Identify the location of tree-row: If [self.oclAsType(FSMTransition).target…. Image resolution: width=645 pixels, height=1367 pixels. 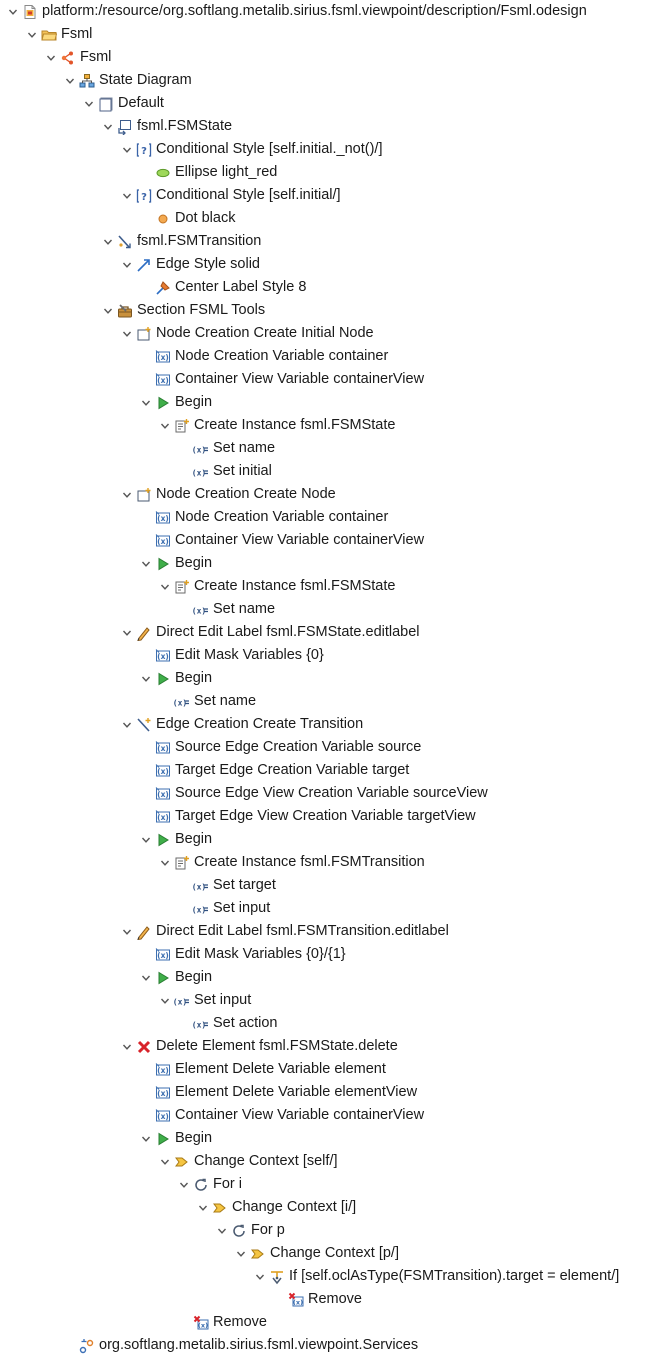
(435, 1276).